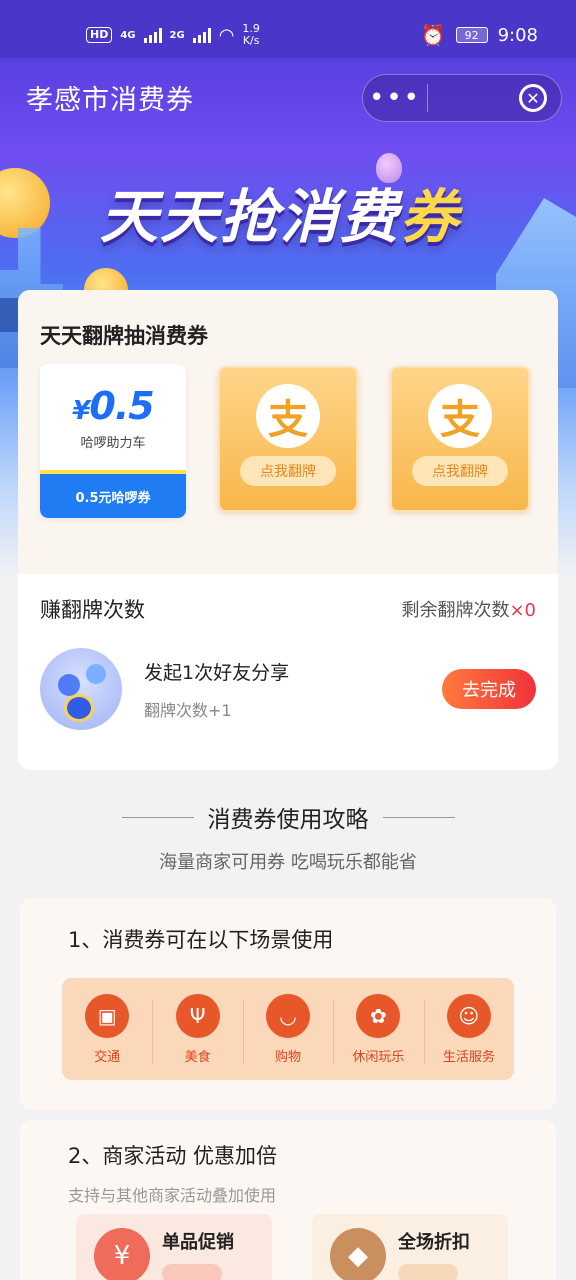 This screenshot has height=1280, width=576. I want to click on share-task-icon, so click(81, 689).